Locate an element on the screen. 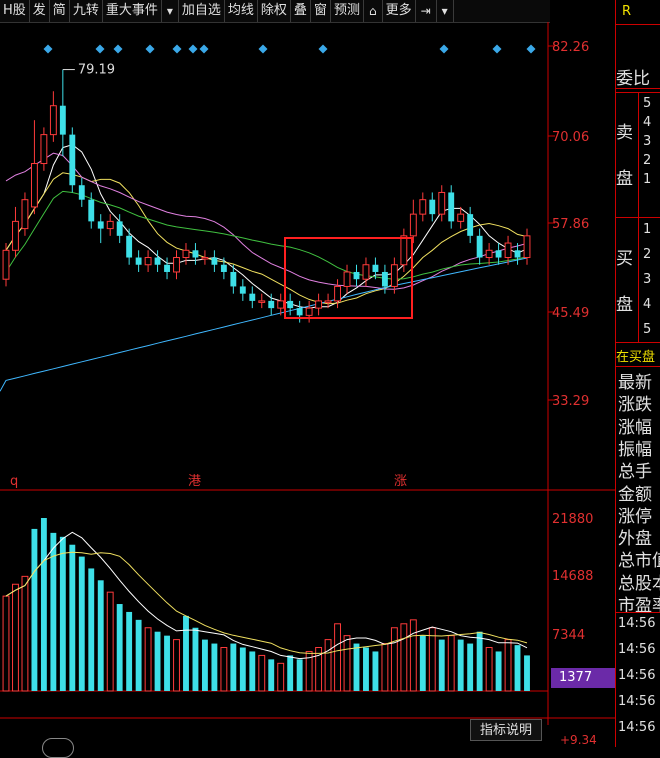 The width and height of the screenshot is (660, 758). quote-field-label: 最新 is located at coordinates (635, 383).